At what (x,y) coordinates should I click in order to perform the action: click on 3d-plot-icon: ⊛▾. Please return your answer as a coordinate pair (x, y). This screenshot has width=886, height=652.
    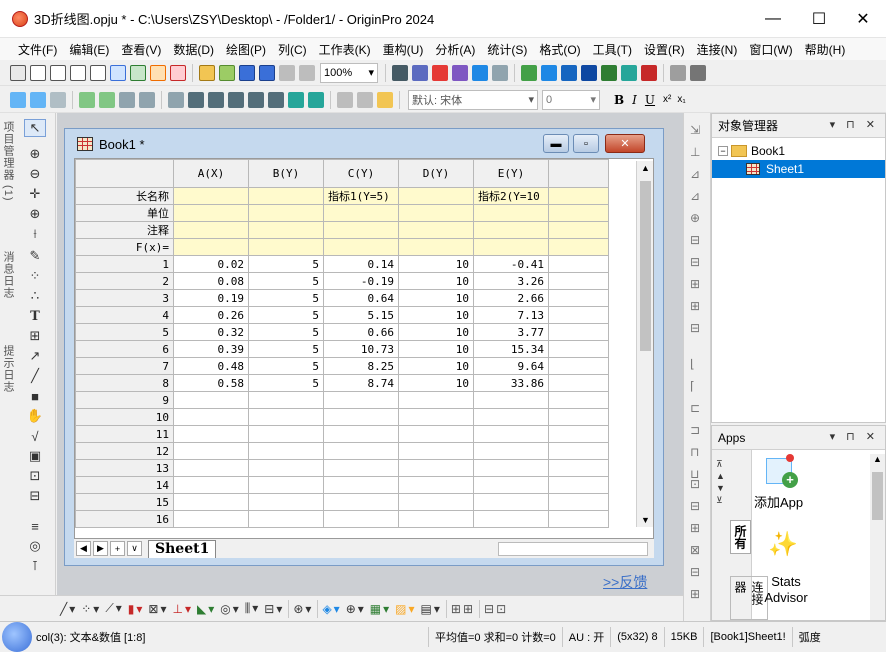
    Looking at the image, I should click on (303, 609).